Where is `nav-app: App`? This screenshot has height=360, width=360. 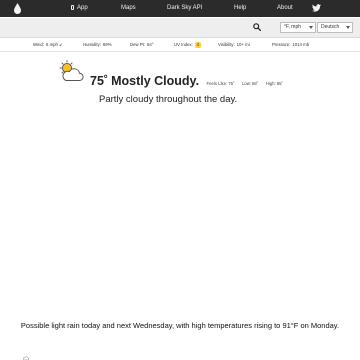
nav-app: App is located at coordinates (79, 8).